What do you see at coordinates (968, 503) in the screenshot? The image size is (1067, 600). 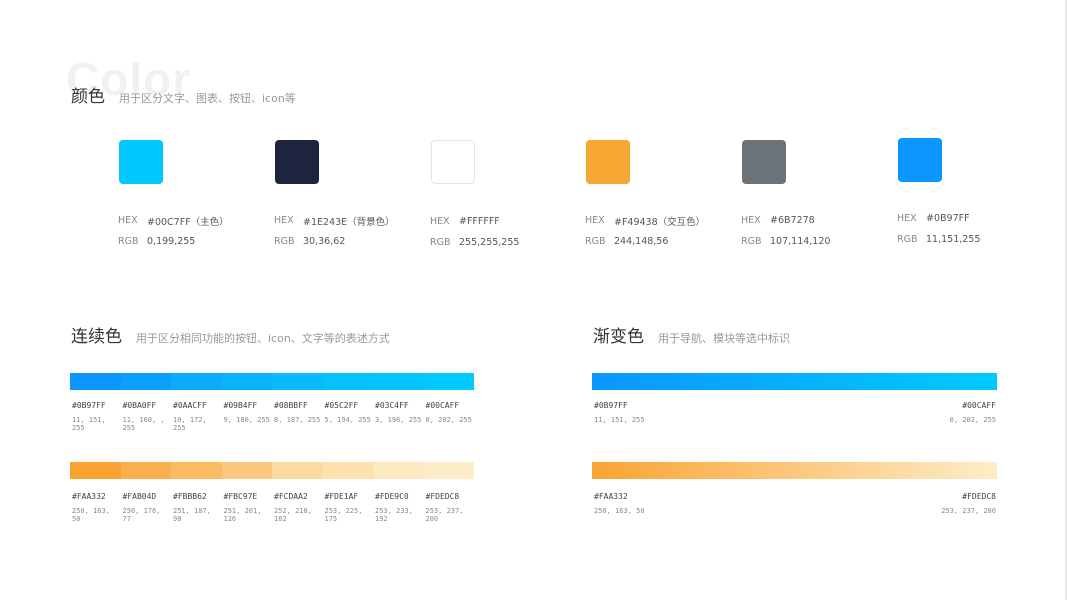 I see `orange-gradient-end-label: #FDEDC8 253, 237, 200` at bounding box center [968, 503].